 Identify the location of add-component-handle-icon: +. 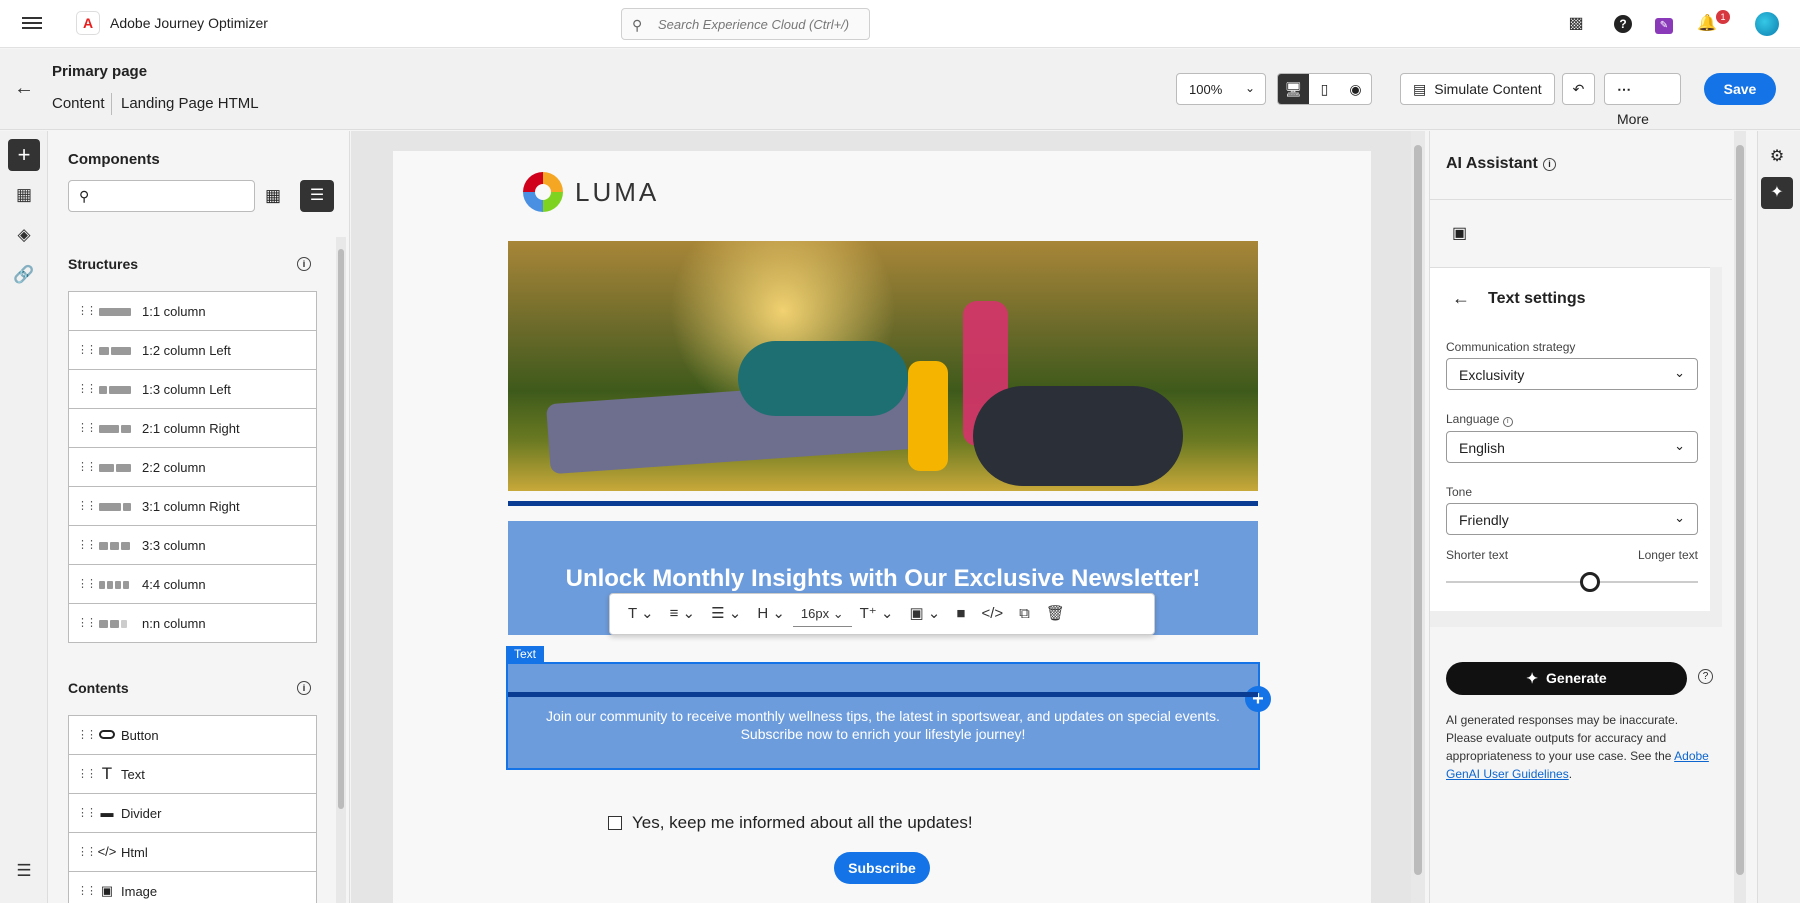
(1258, 699).